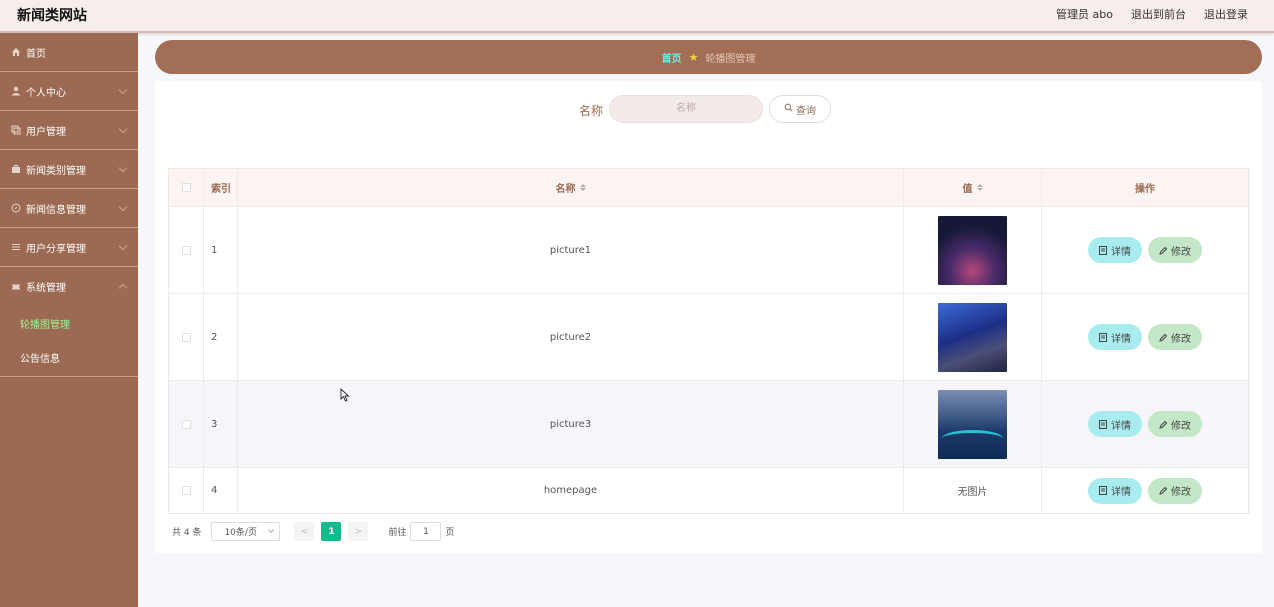  I want to click on sidebar-item-user-share: 用户分享管理, so click(69, 247).